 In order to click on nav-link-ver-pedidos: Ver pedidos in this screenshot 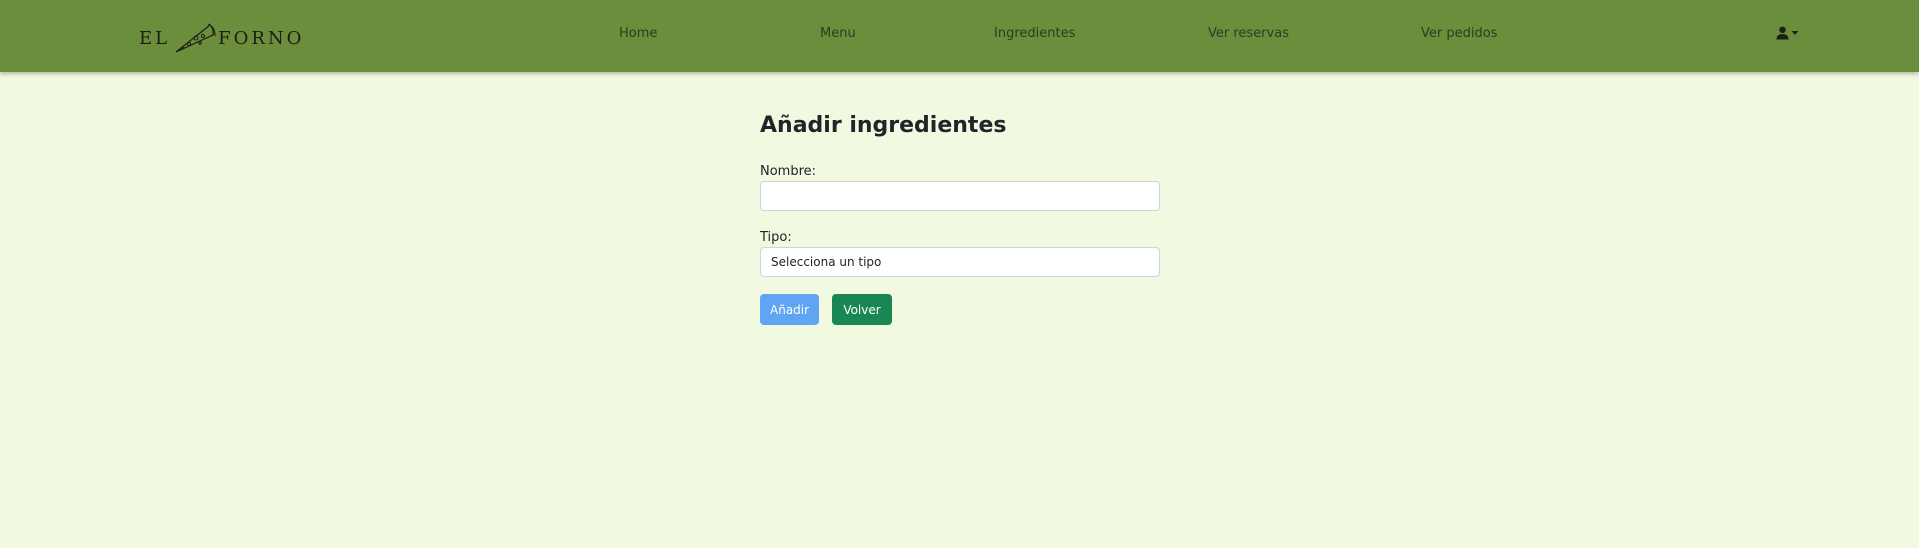, I will do `click(1459, 33)`.